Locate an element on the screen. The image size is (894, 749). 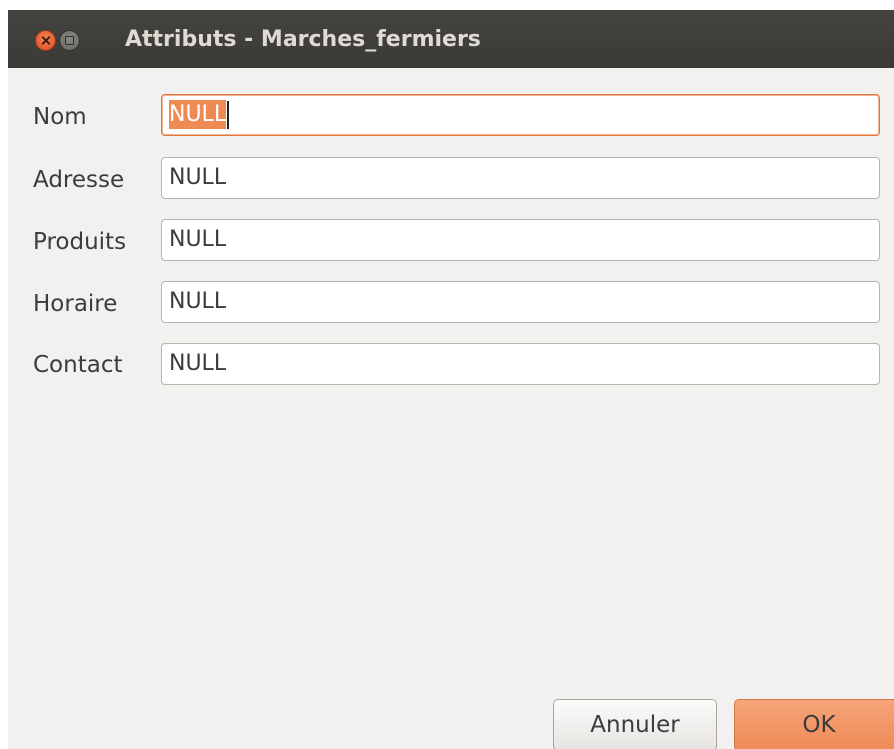
contact-field-value: NULL is located at coordinates (198, 363).